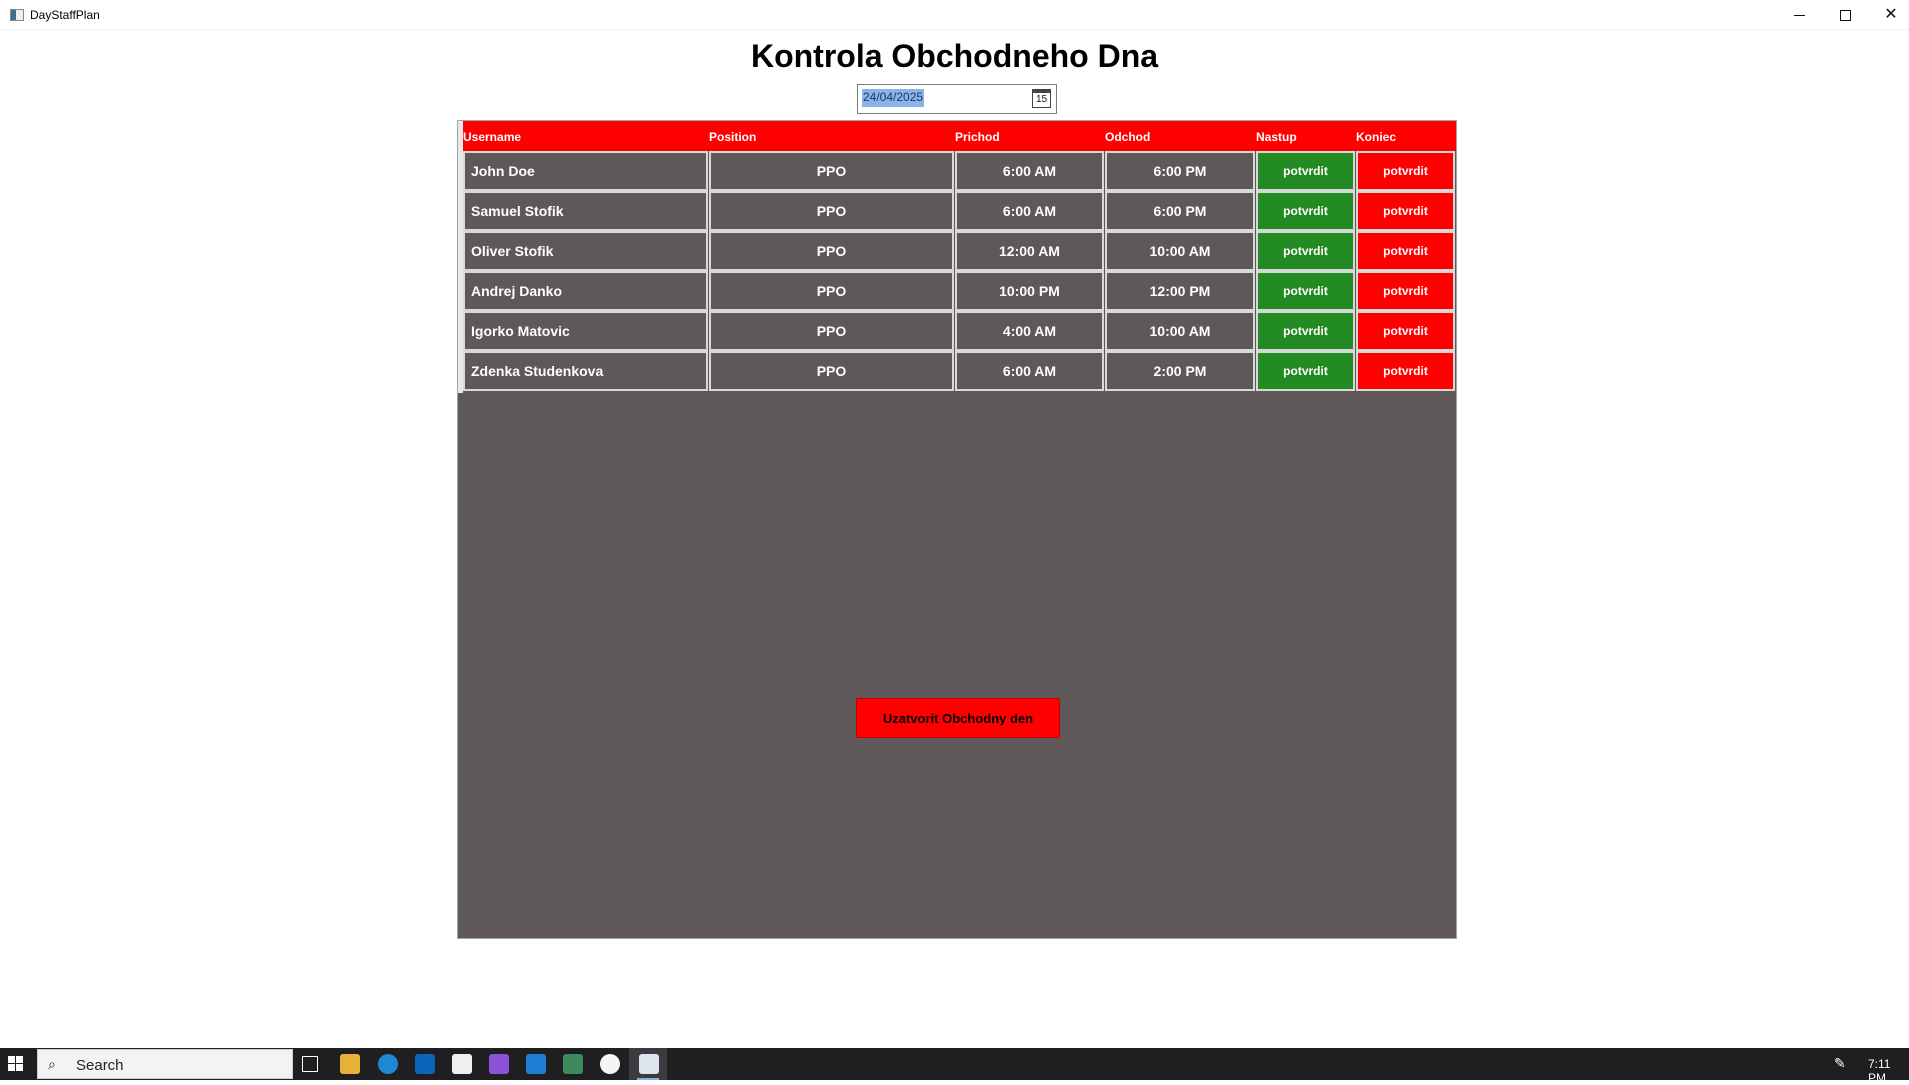 The image size is (1909, 1085). I want to click on system-clock: 7:11 PM, so click(1888, 1071).